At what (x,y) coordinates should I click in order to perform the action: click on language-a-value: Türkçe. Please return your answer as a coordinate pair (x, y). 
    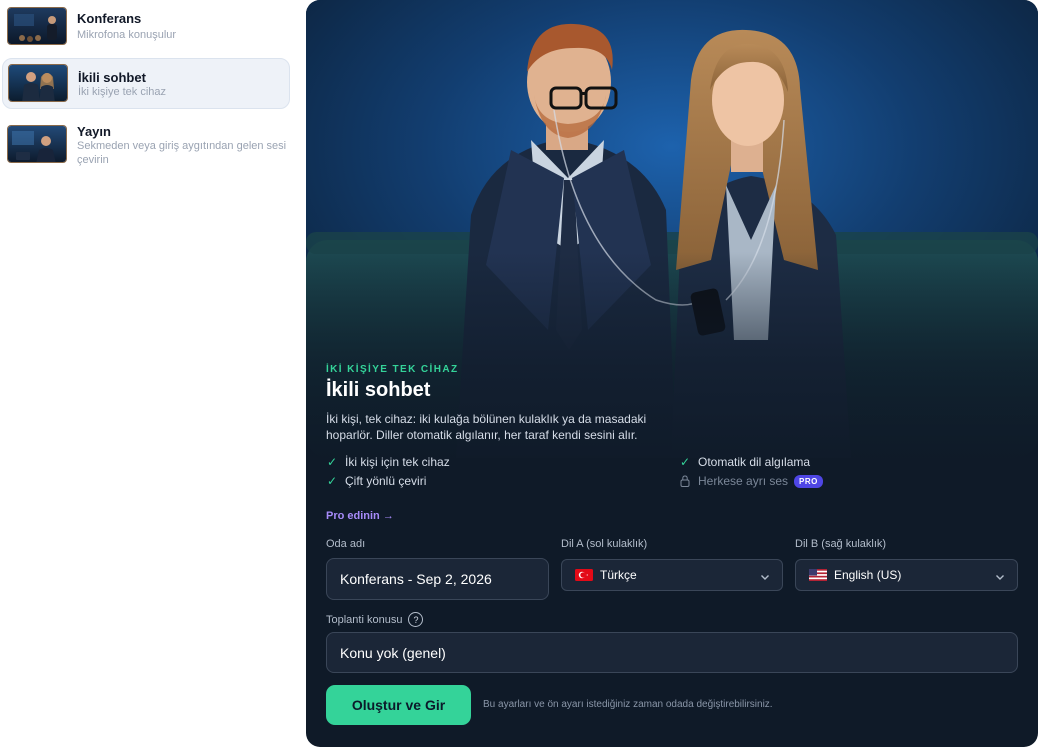
    Looking at the image, I should click on (618, 575).